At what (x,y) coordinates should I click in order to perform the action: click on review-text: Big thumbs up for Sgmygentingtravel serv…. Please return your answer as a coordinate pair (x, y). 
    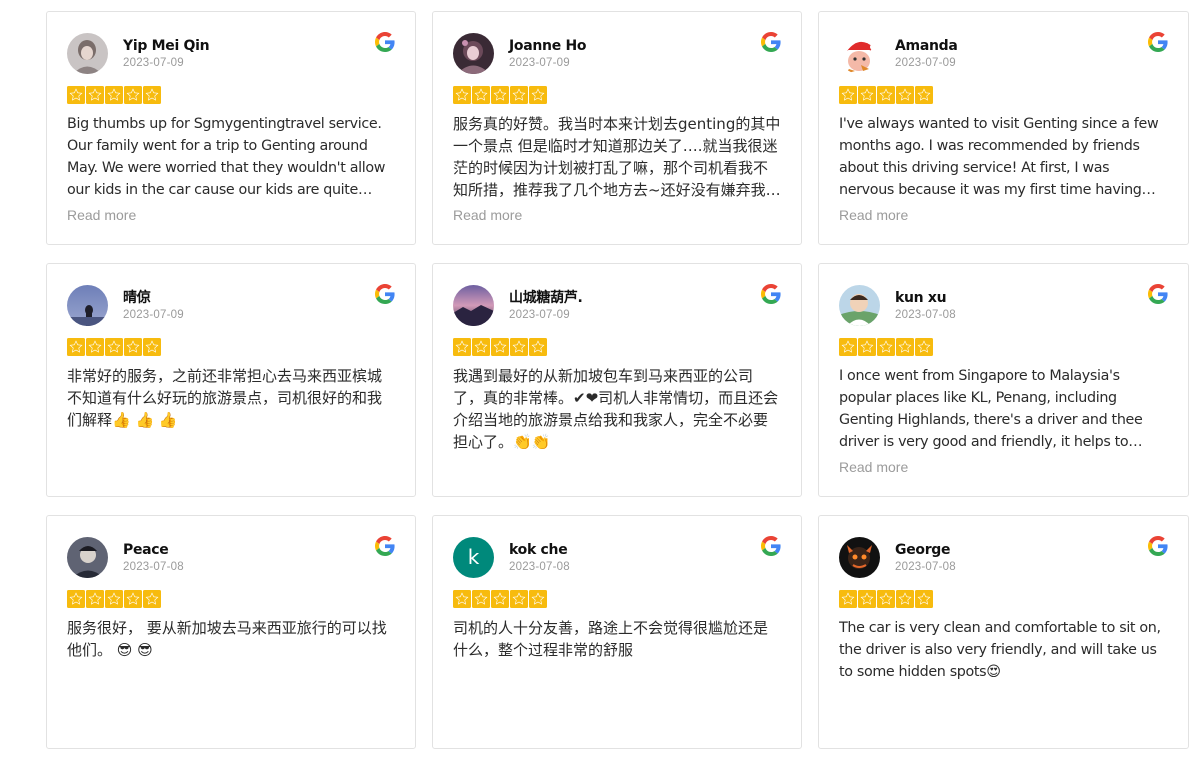
    Looking at the image, I should click on (226, 157).